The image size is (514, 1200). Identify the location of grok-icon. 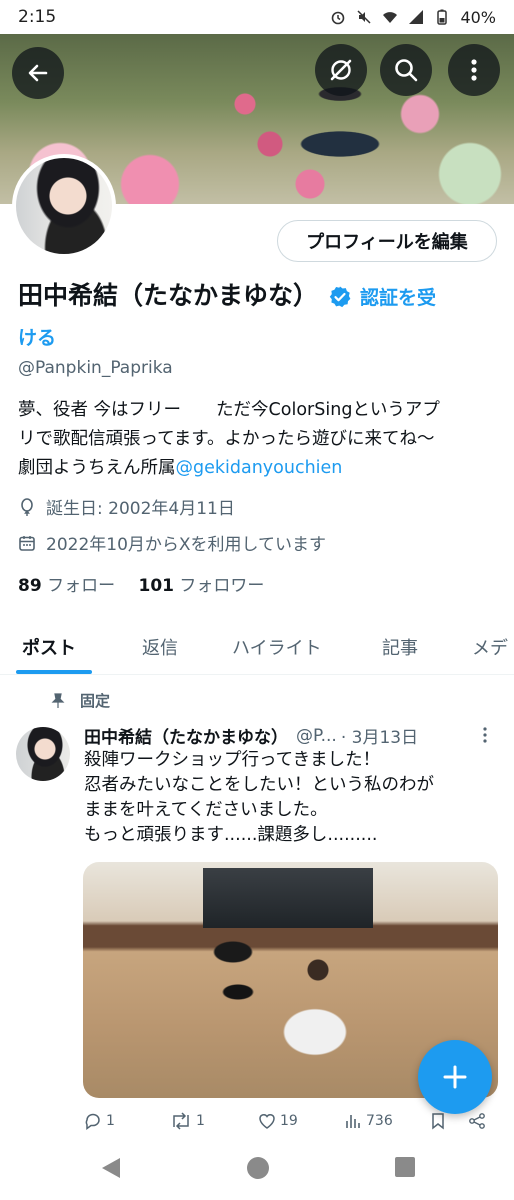
(341, 70).